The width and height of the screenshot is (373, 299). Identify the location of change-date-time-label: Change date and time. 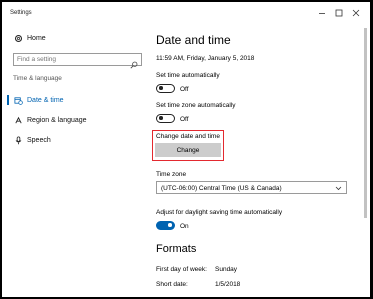
(188, 136).